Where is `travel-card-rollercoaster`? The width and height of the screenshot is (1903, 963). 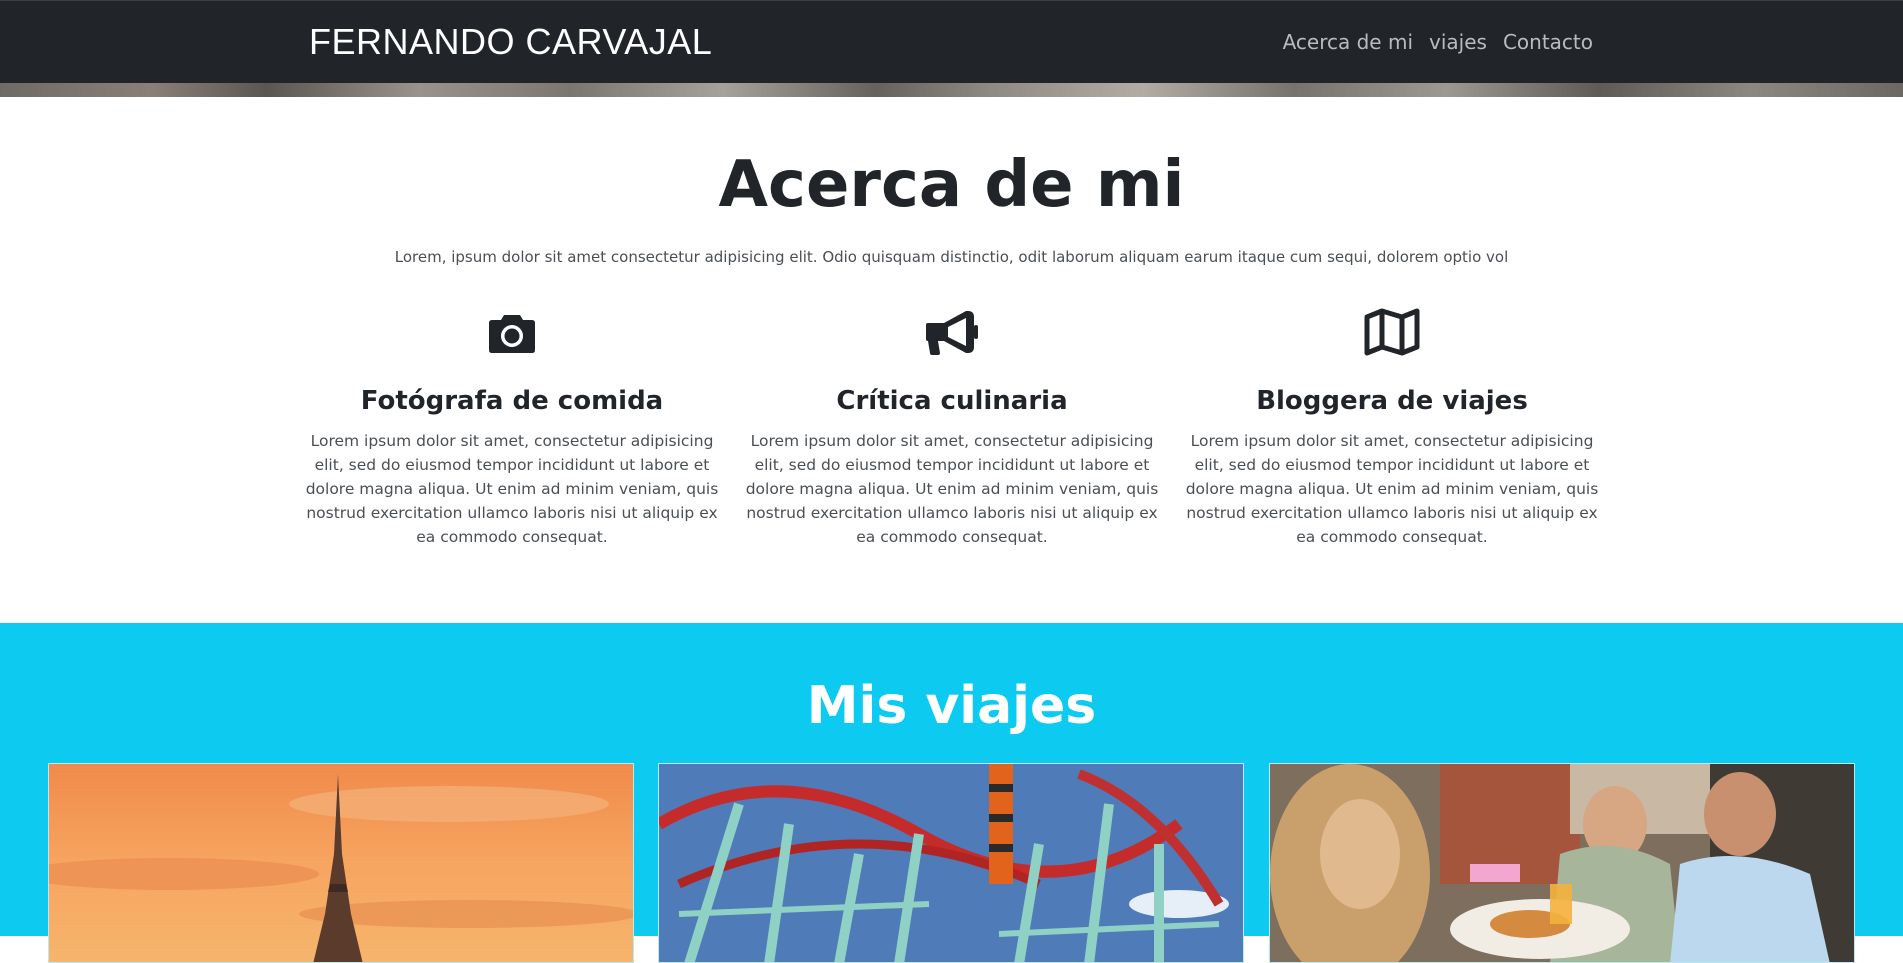 travel-card-rollercoaster is located at coordinates (951, 863).